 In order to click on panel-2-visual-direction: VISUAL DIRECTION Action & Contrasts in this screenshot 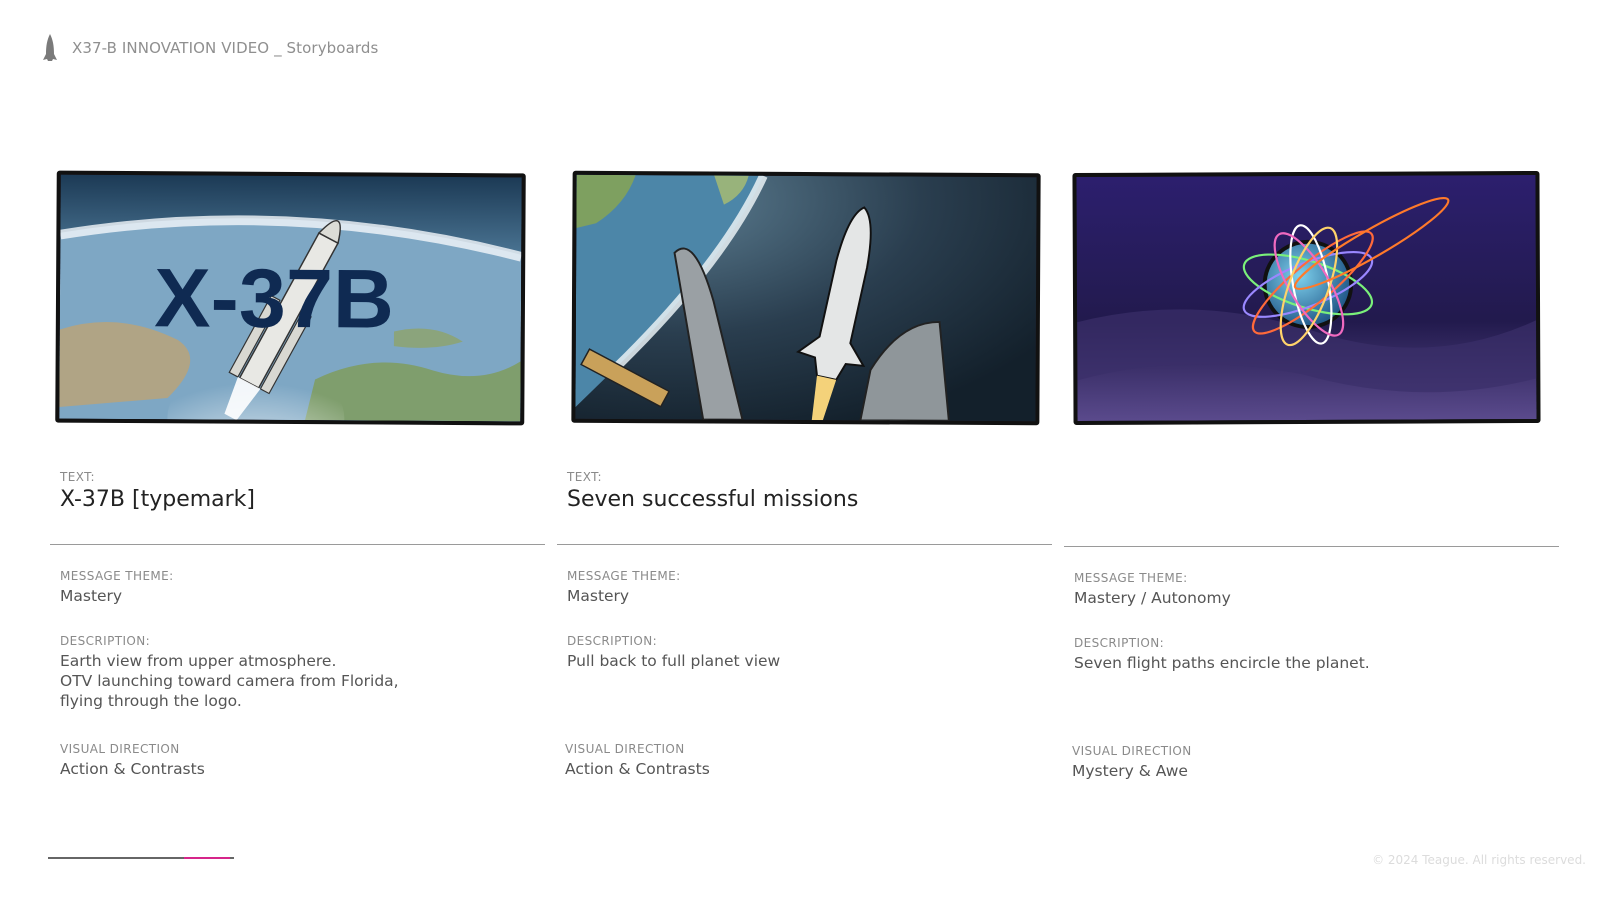, I will do `click(804, 760)`.